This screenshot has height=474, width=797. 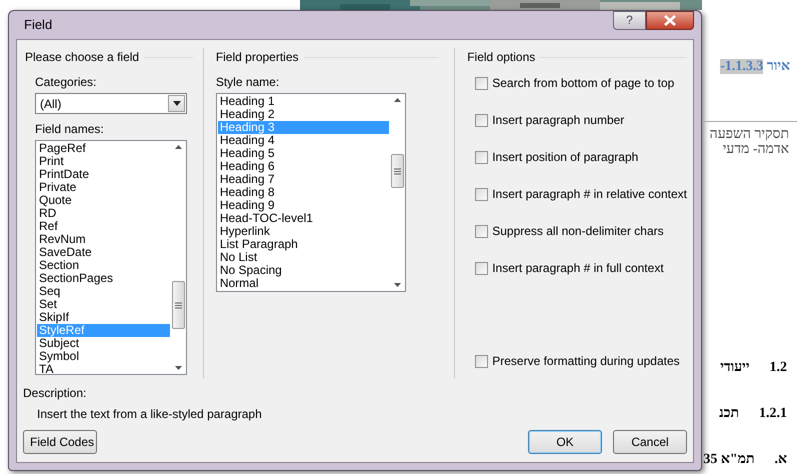 What do you see at coordinates (629, 20) in the screenshot?
I see `help-button: ?` at bounding box center [629, 20].